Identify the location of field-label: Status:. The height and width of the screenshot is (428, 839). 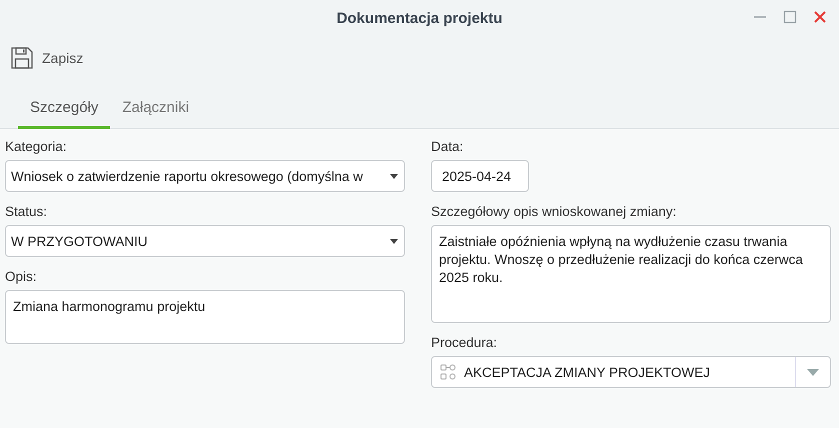
(26, 211).